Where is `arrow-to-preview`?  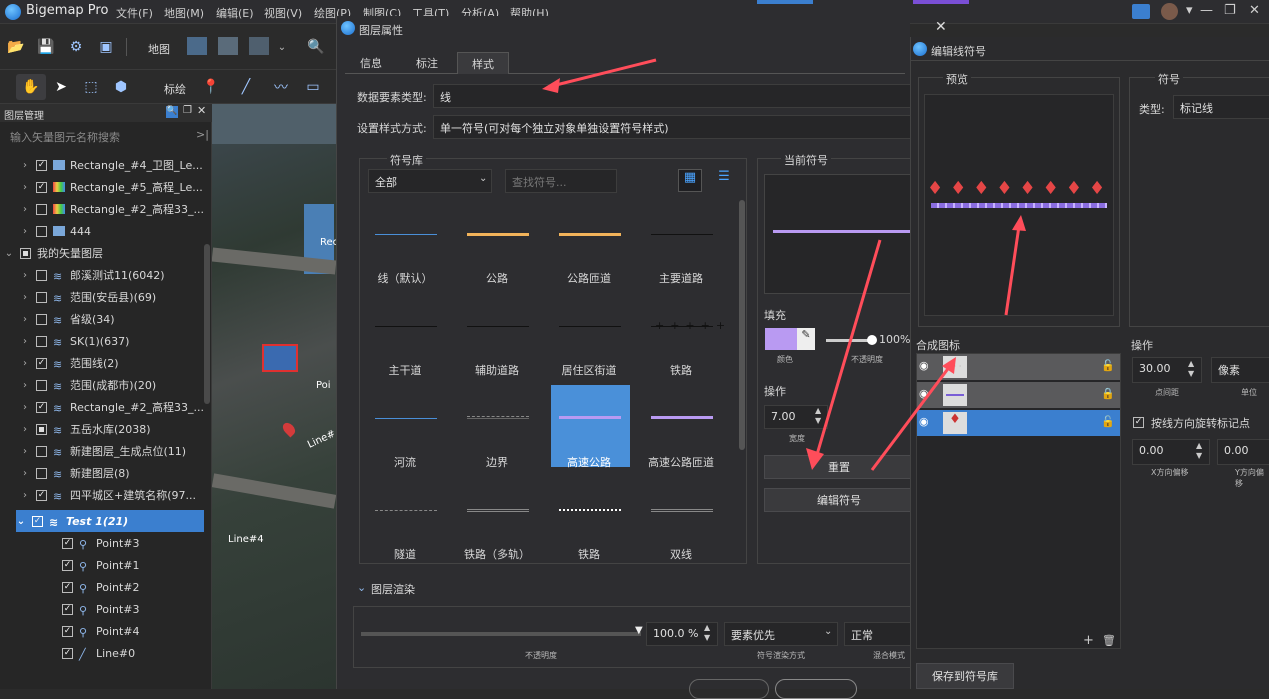 arrow-to-preview is located at coordinates (1012, 270).